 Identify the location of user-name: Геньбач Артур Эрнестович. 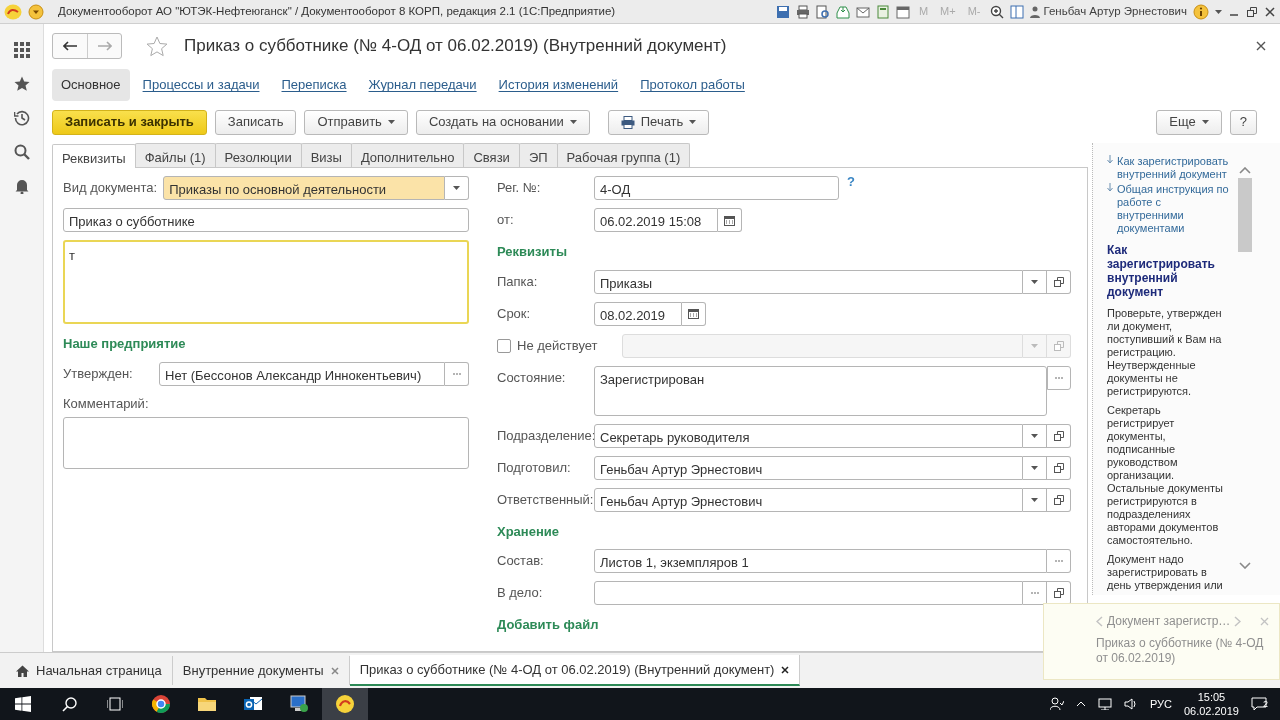
(1115, 11).